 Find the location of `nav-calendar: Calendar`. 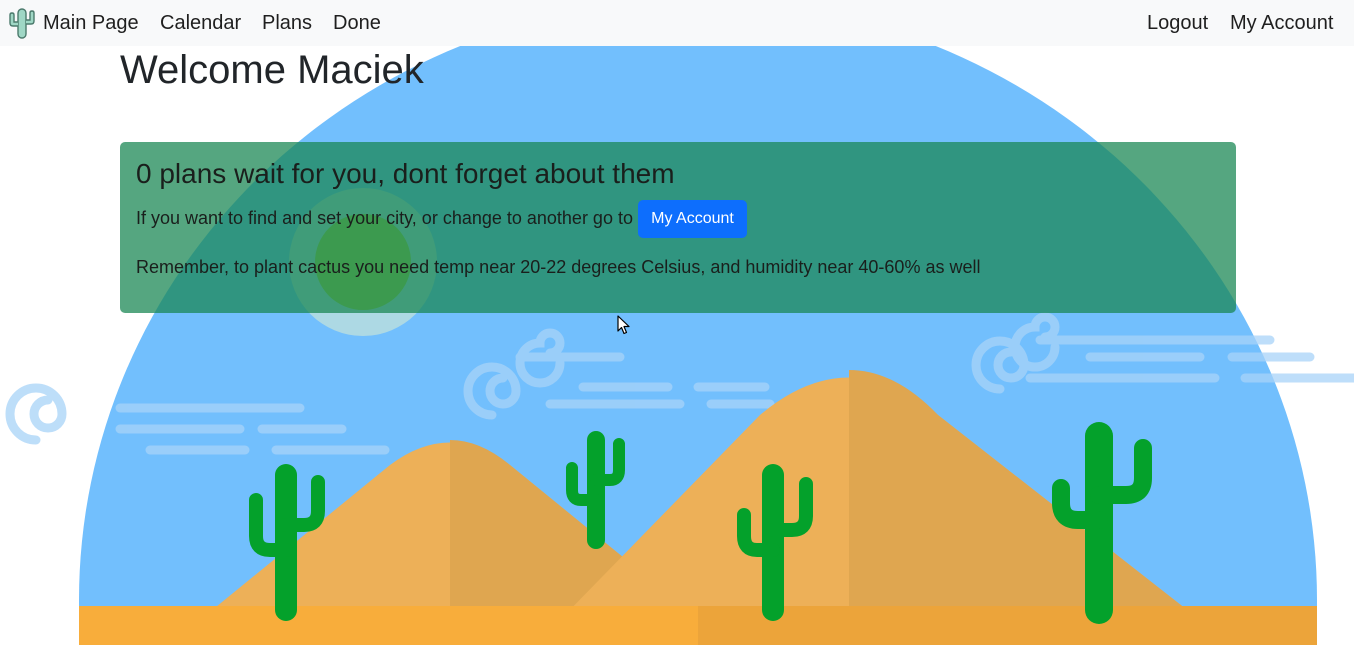

nav-calendar: Calendar is located at coordinates (200, 23).